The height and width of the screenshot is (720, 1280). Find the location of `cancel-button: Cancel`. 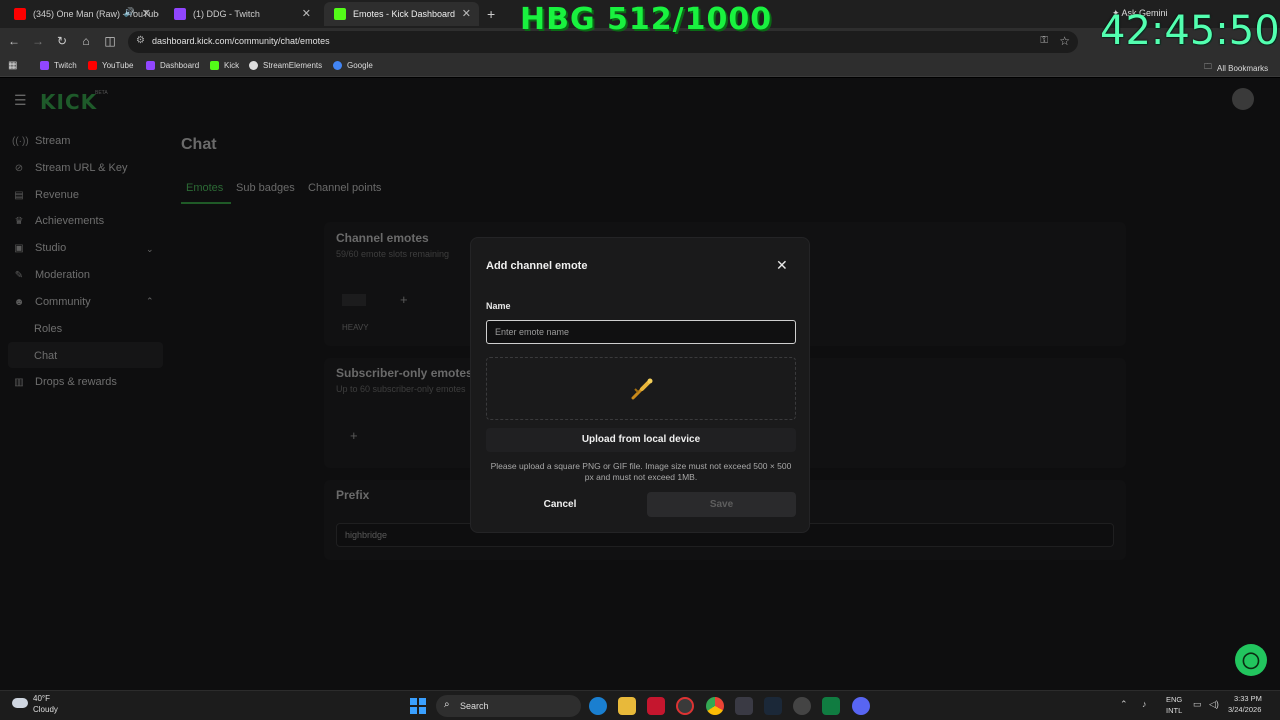

cancel-button: Cancel is located at coordinates (560, 504).